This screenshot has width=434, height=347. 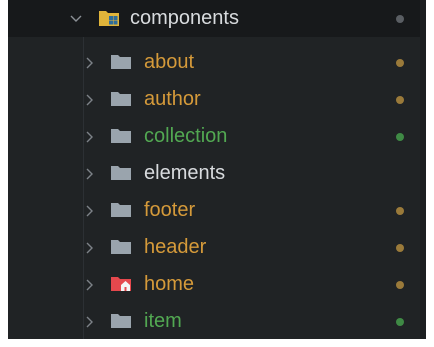 What do you see at coordinates (121, 284) in the screenshot?
I see `folder-home-icon` at bounding box center [121, 284].